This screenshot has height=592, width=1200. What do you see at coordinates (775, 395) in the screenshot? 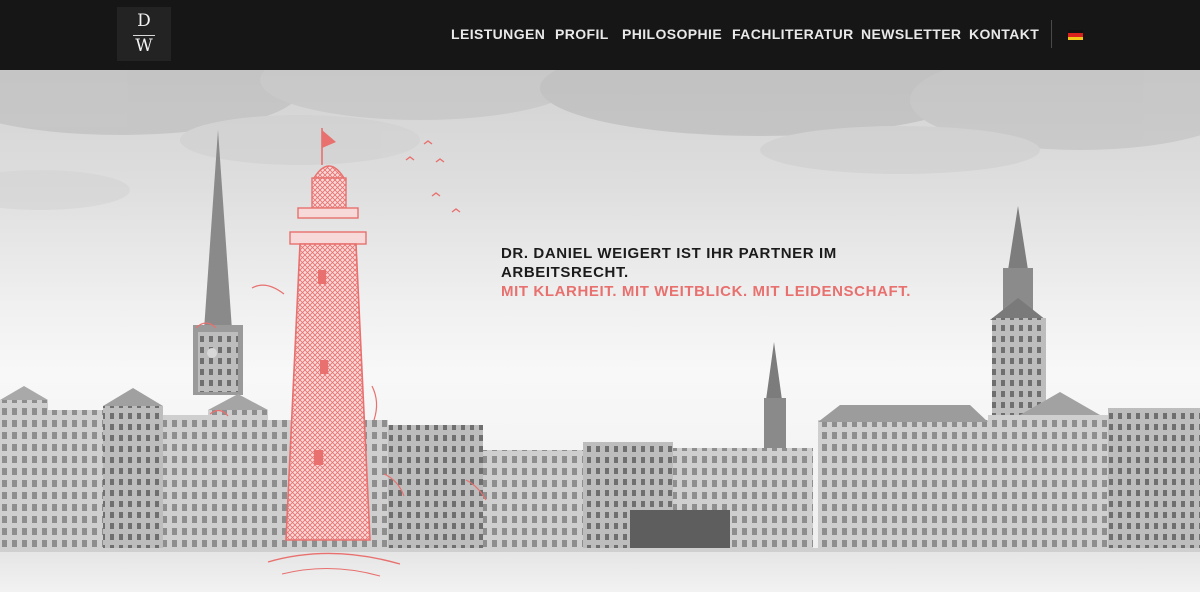
I see `church-spire-middle` at bounding box center [775, 395].